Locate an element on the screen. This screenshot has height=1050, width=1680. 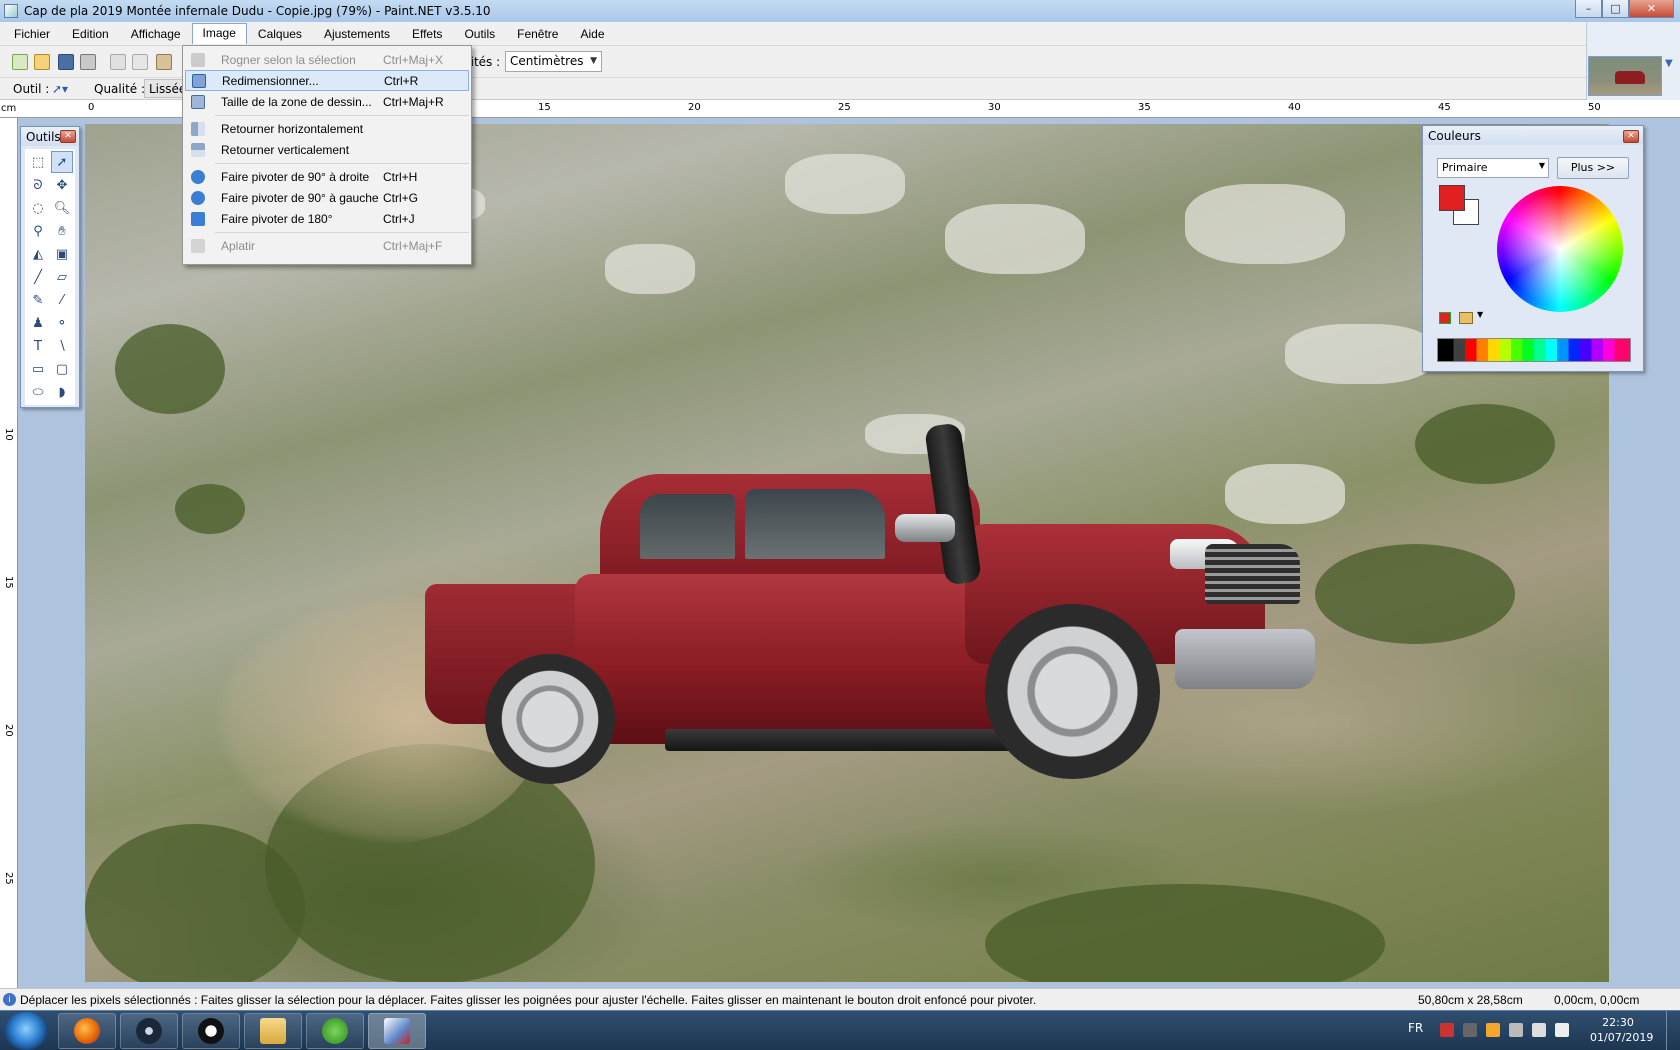
paint-bucket-icon: ◭ is located at coordinates (38, 254).